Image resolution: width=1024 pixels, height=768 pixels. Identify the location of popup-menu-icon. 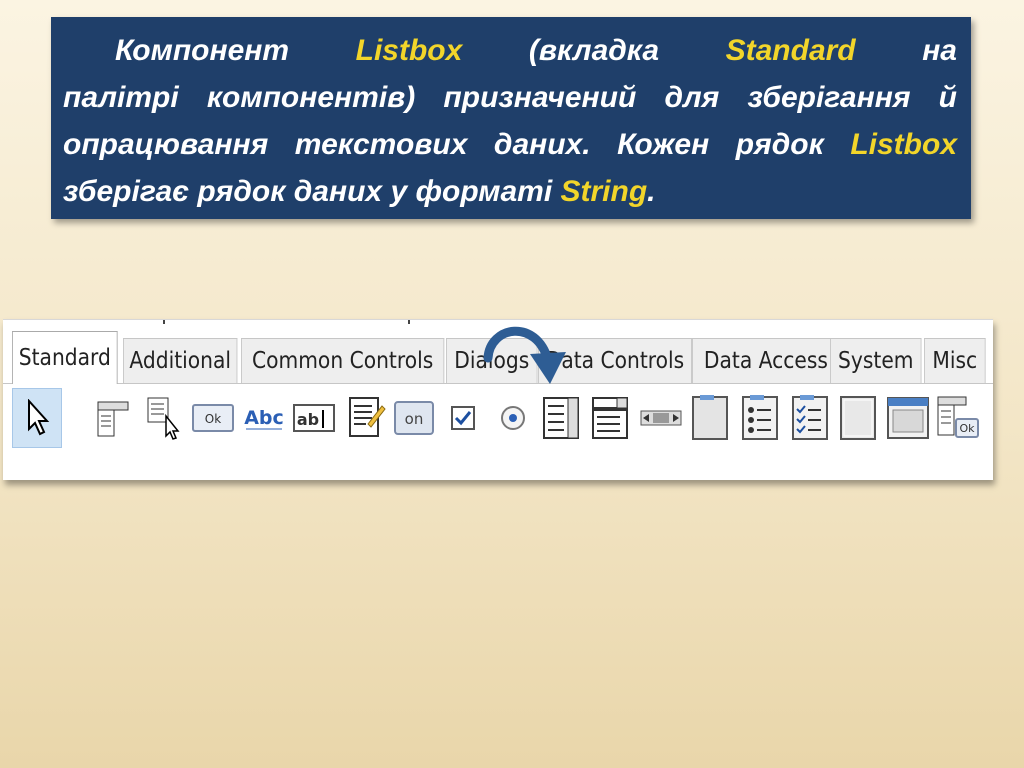
(163, 418).